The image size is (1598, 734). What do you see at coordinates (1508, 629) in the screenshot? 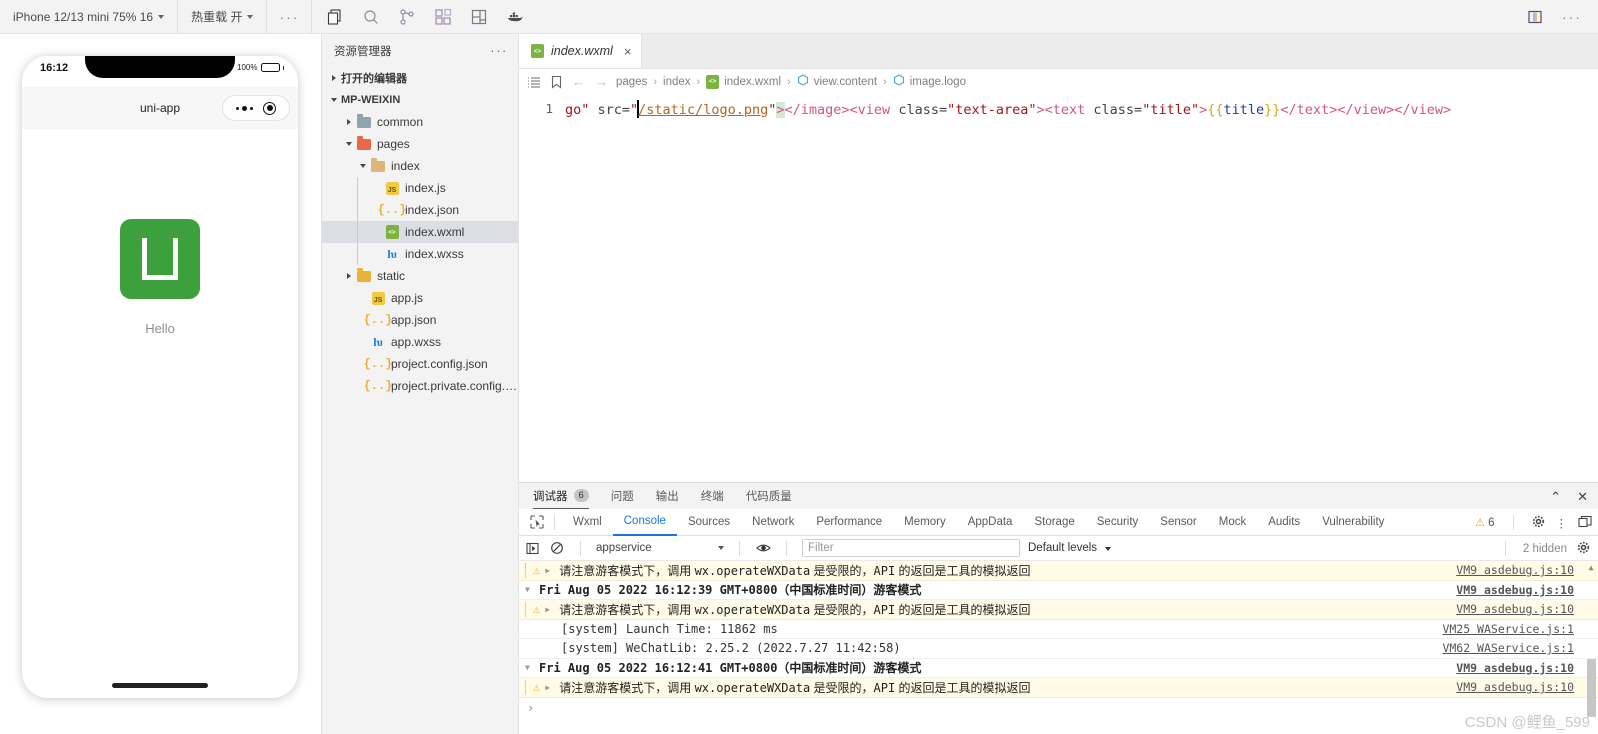
I see `console-source-link: VM25 WAService.js:1` at bounding box center [1508, 629].